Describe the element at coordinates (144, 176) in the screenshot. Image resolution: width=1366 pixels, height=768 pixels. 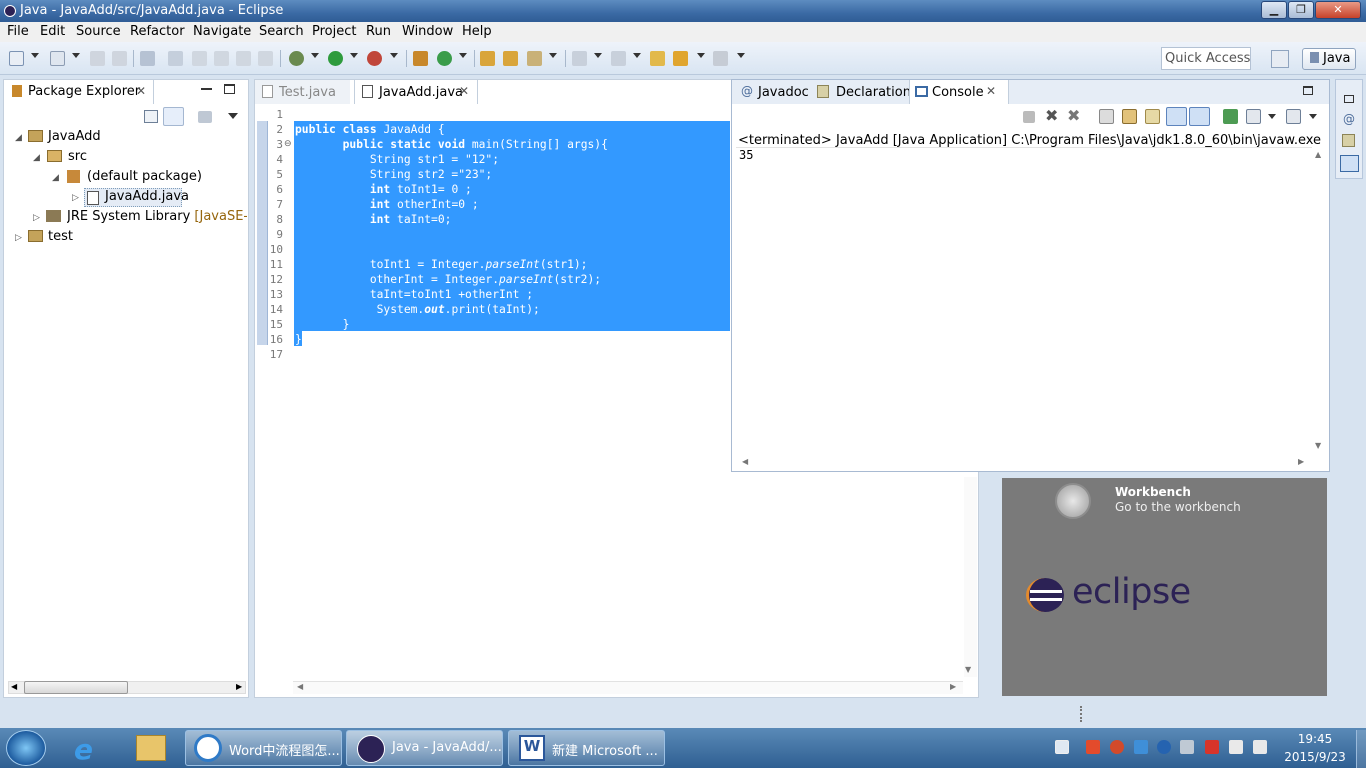
I see `tree-item-default-package: (default package)` at that location.